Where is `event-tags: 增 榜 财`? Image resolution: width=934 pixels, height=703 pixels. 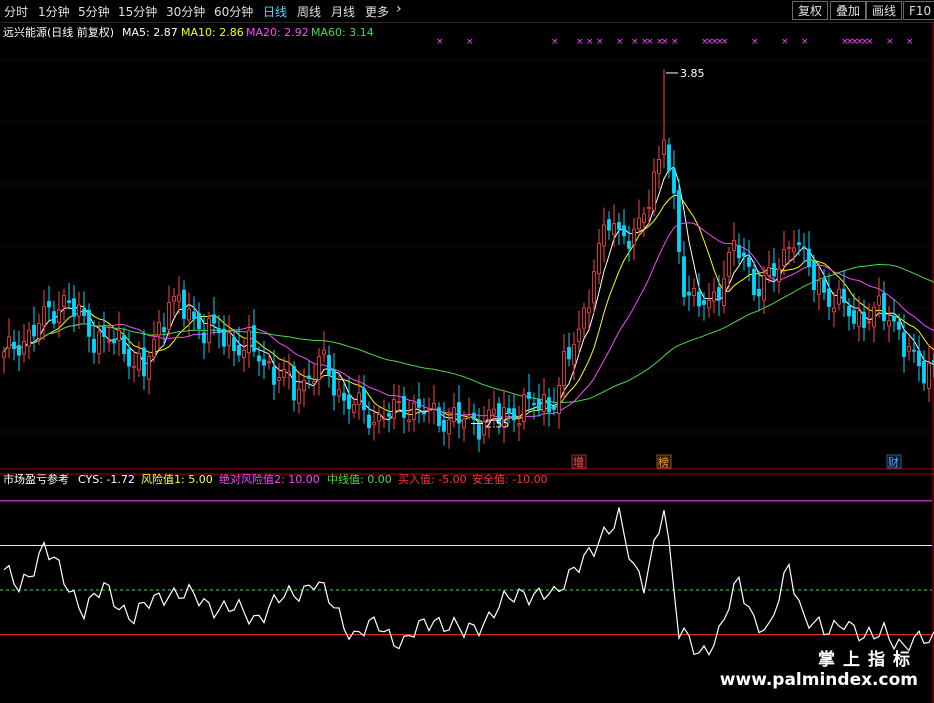
event-tags: 增 榜 财 is located at coordinates (736, 461).